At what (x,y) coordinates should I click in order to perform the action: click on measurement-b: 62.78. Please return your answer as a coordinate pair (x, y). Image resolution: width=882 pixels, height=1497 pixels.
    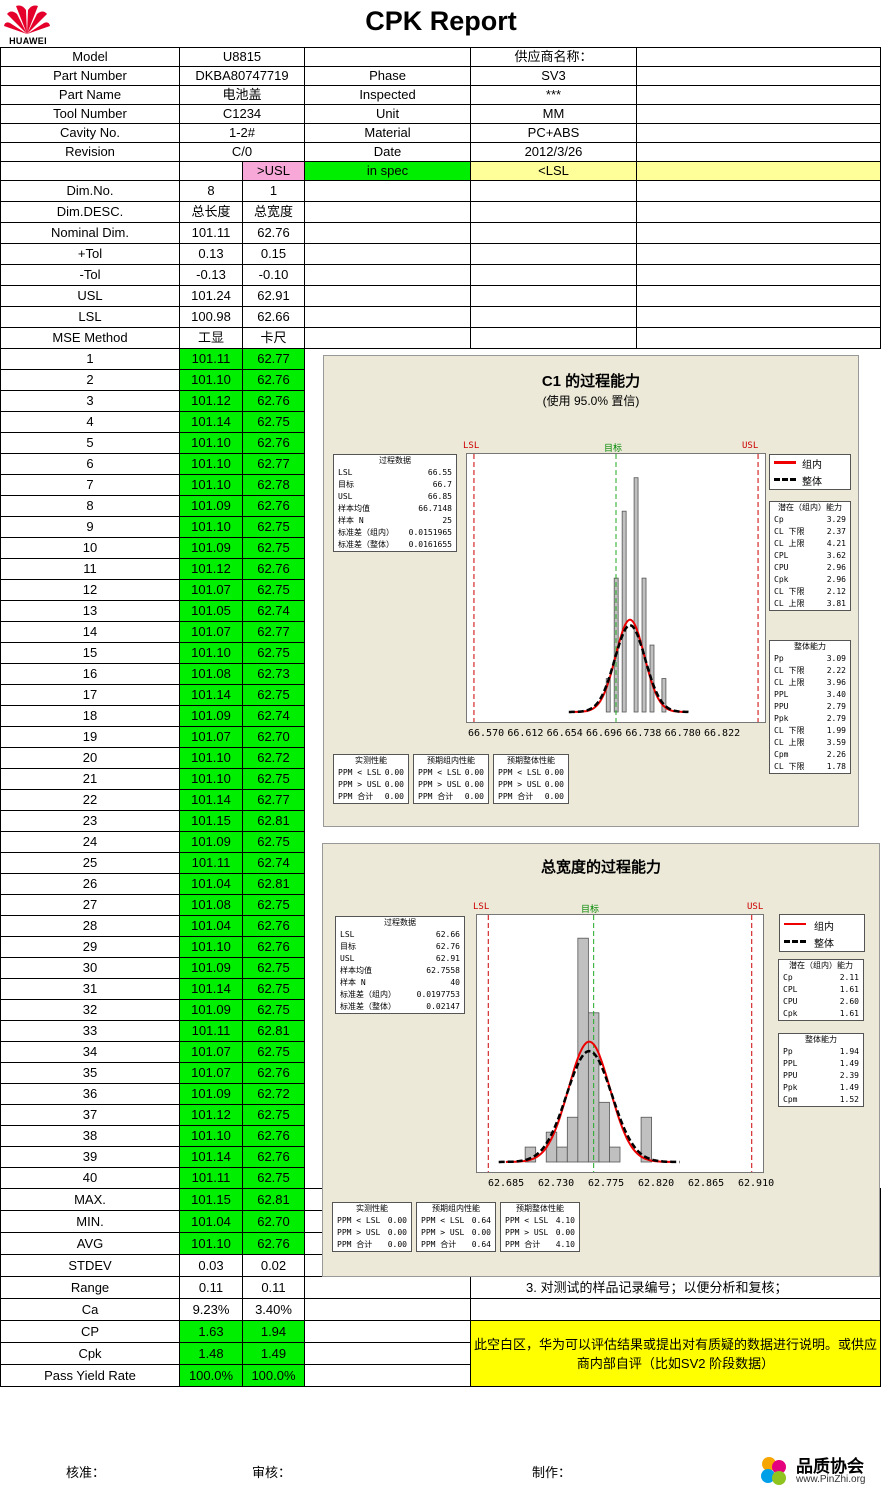
    Looking at the image, I should click on (273, 485).